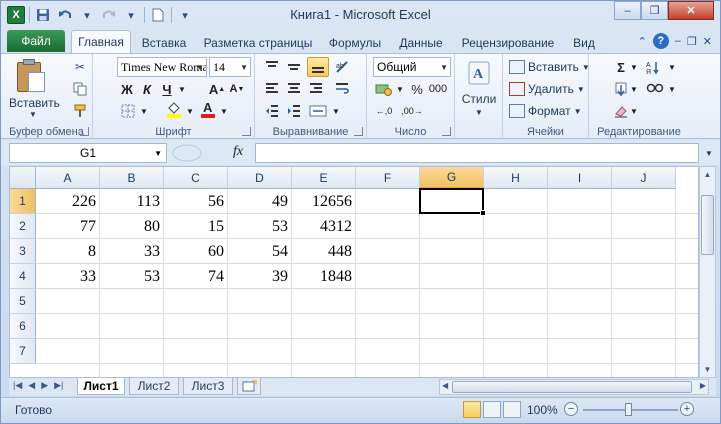  Describe the element at coordinates (80, 111) in the screenshot. I see `format-painter-icon` at that location.